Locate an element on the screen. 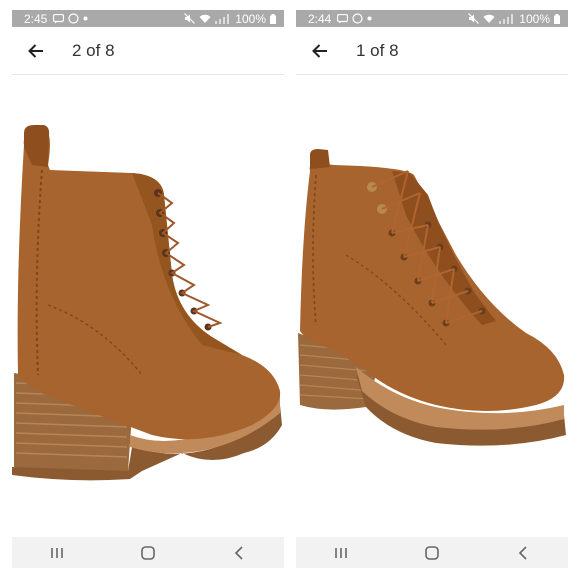 Image resolution: width=580 pixels, height=580 pixels. app-bar: 2 of 8 is located at coordinates (148, 51).